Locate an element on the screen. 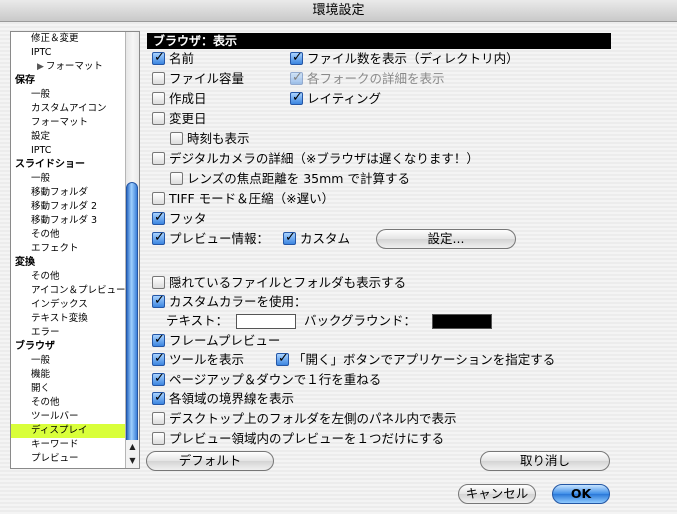 The height and width of the screenshot is (514, 677). sidebar-item-label: 移動フォルダ 3 is located at coordinates (64, 220).